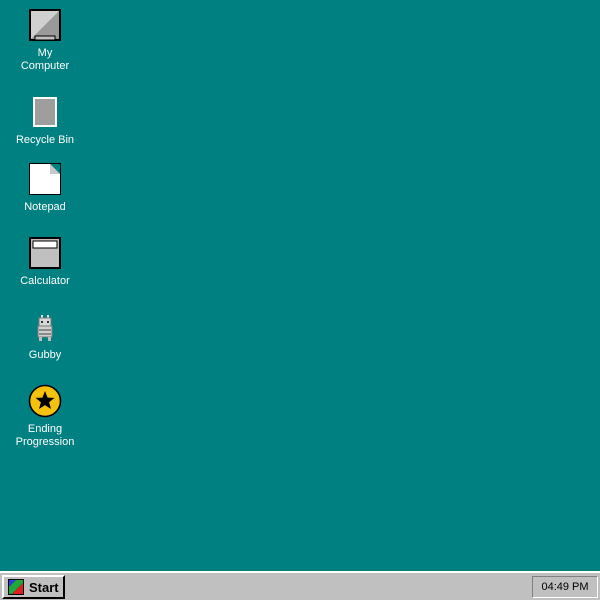 This screenshot has height=600, width=600. Describe the element at coordinates (565, 587) in the screenshot. I see `taskbar-clock: 04:49 PM` at that location.